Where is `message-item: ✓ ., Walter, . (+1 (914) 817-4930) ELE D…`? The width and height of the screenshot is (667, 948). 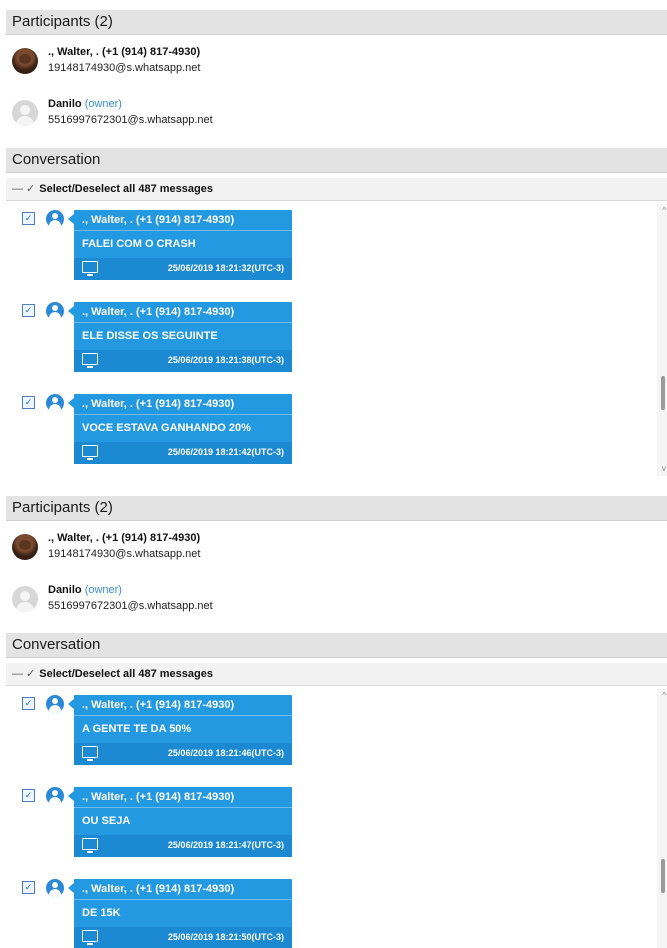 message-item: ✓ ., Walter, . (+1 (914) 817-4930) ELE D… is located at coordinates (156, 338).